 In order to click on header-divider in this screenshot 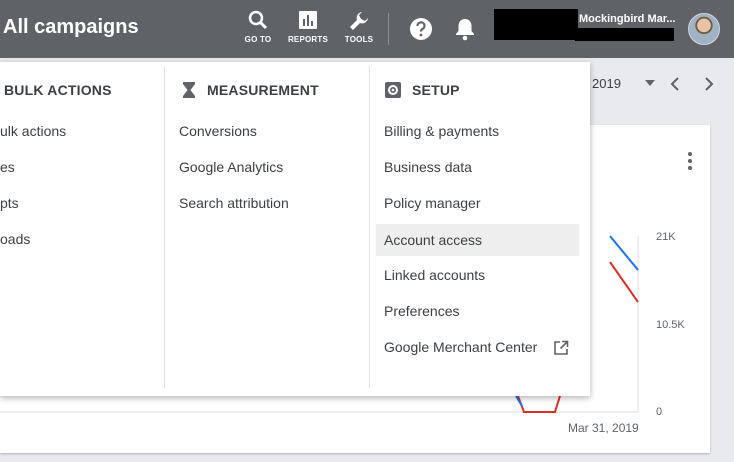, I will do `click(388, 29)`.